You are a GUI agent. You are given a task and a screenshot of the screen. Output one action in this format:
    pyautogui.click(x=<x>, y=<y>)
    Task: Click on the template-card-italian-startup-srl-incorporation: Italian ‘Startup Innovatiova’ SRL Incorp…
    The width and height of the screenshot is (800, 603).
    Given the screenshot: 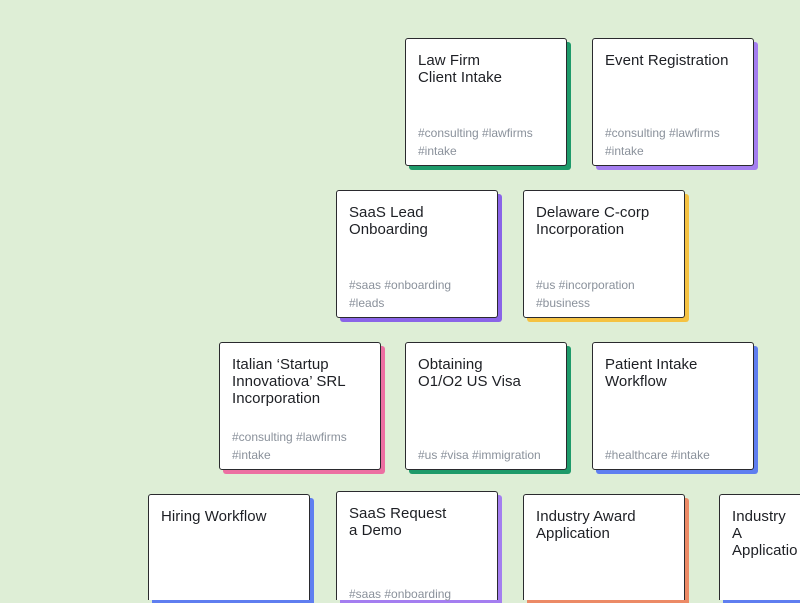 What is the action you would take?
    pyautogui.click(x=300, y=406)
    